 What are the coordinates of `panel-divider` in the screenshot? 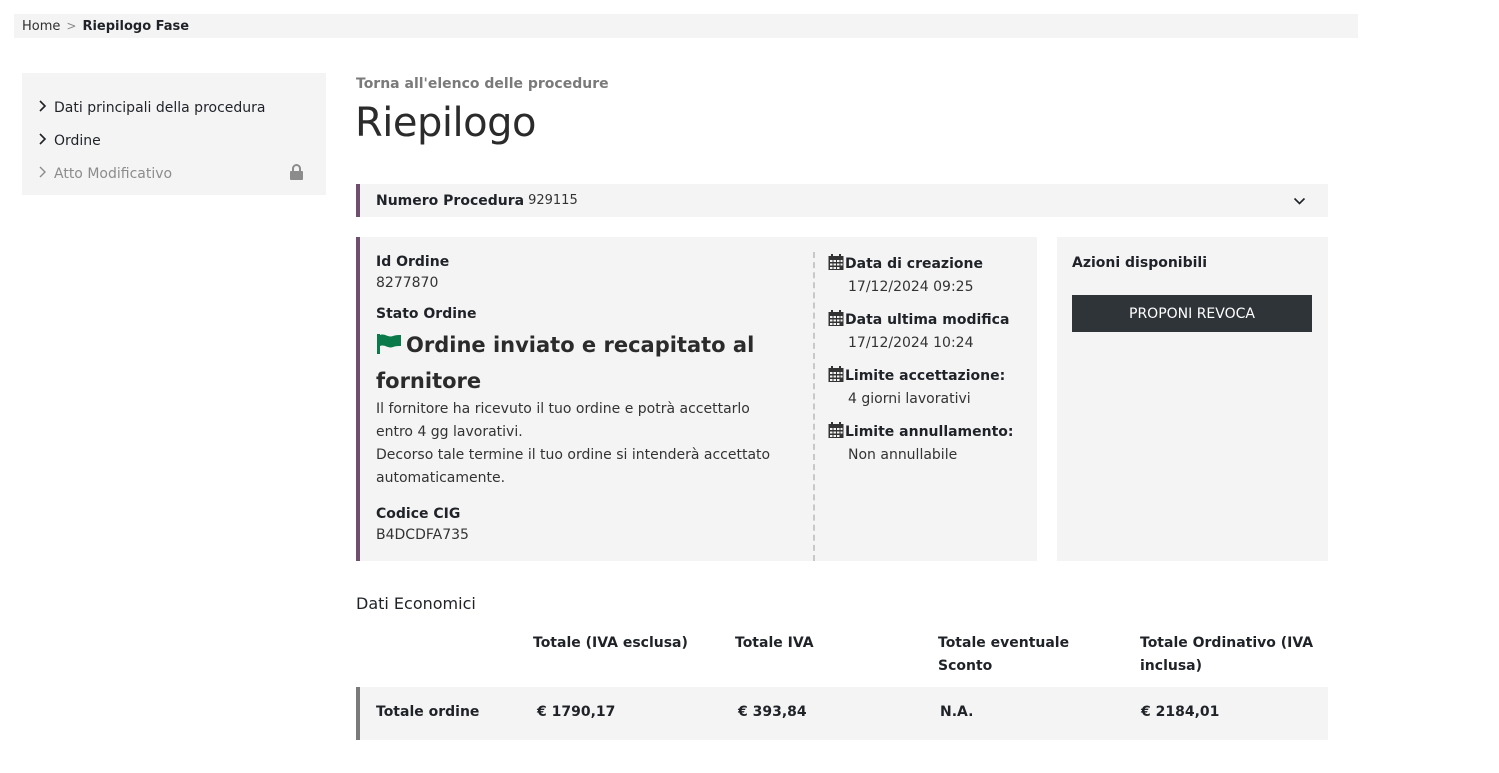 It's located at (814, 406).